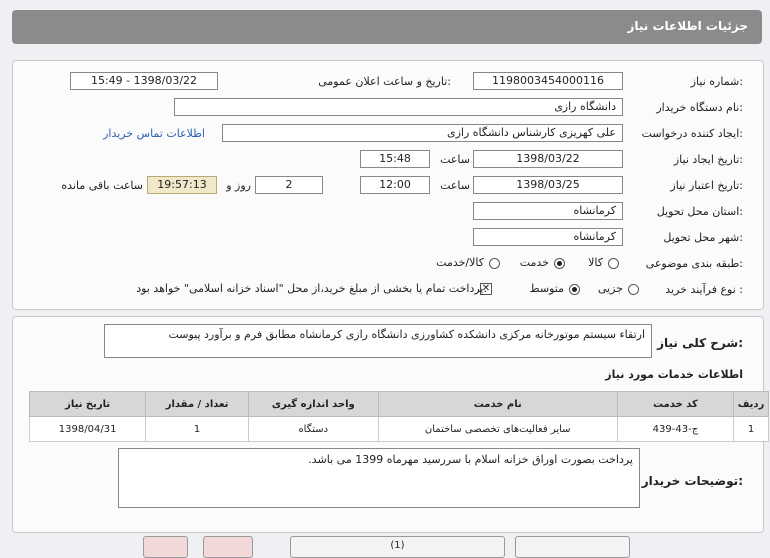 This screenshot has width=770, height=558. What do you see at coordinates (289, 185) in the screenshot?
I see `remaining-days-field: 2` at bounding box center [289, 185].